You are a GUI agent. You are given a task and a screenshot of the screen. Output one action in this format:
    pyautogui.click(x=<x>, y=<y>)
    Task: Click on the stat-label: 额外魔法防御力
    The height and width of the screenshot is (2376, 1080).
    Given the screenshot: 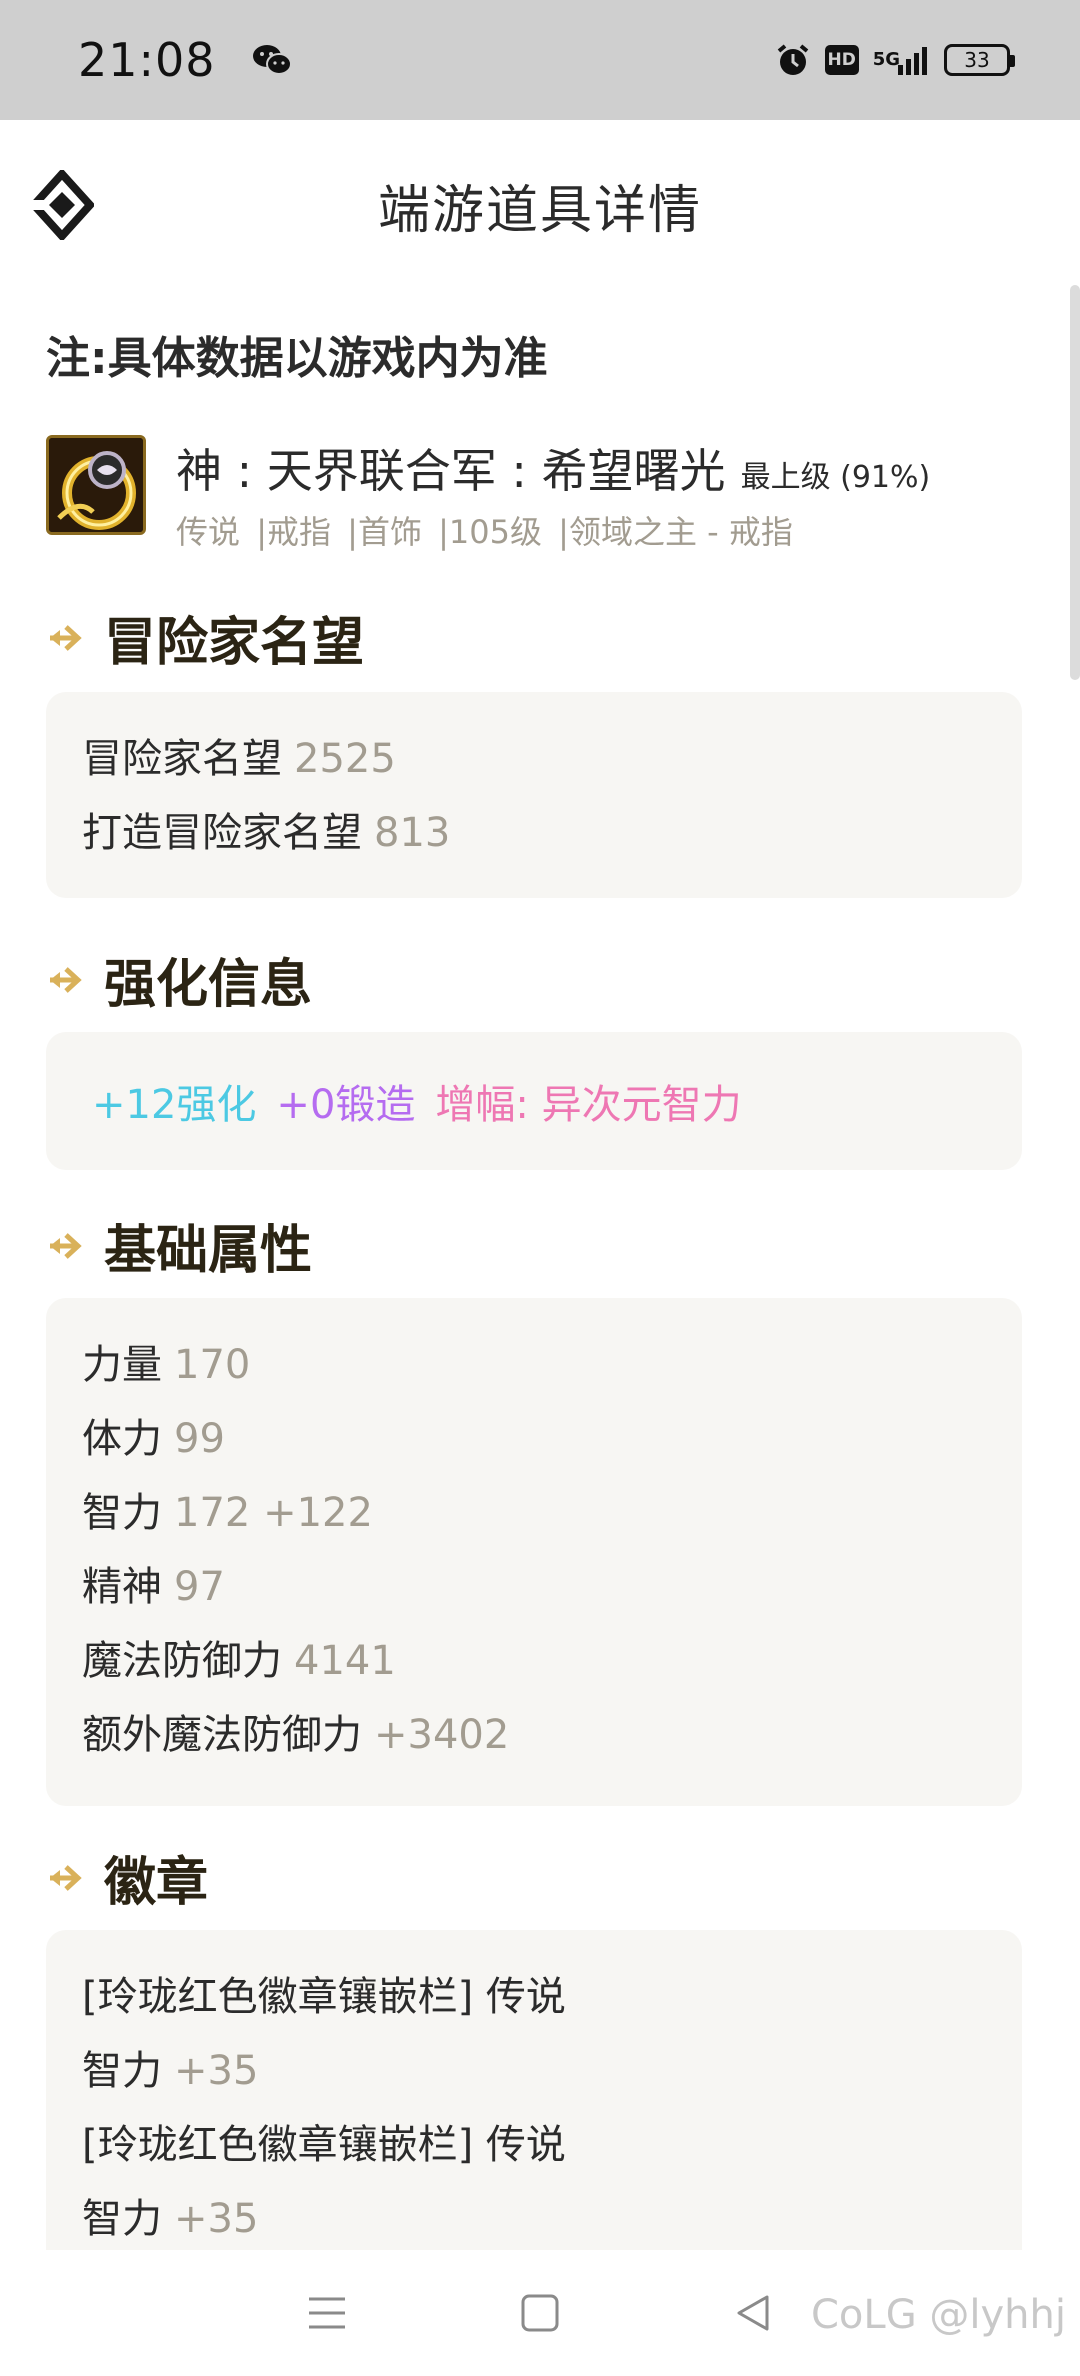 What is the action you would take?
    pyautogui.click(x=222, y=1735)
    